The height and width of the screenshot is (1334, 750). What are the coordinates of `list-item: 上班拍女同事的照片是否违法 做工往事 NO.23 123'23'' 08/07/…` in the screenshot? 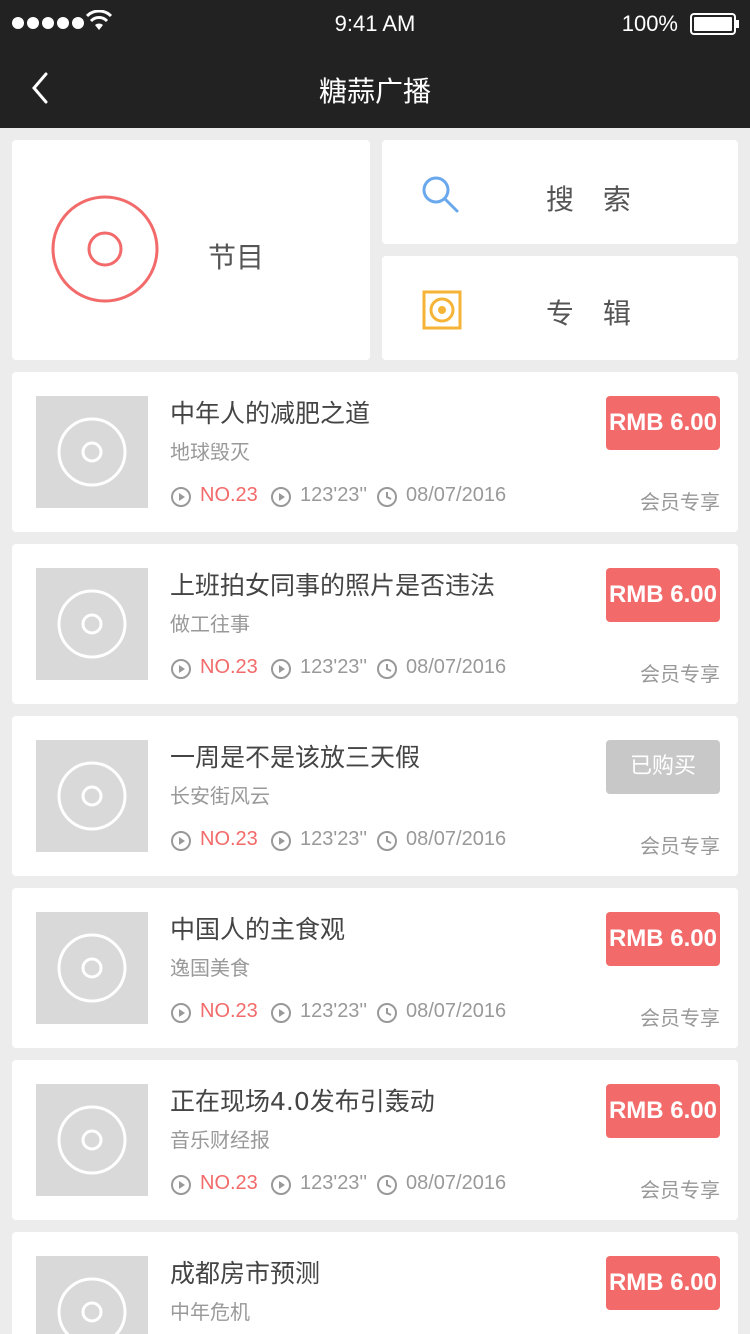 It's located at (375, 624).